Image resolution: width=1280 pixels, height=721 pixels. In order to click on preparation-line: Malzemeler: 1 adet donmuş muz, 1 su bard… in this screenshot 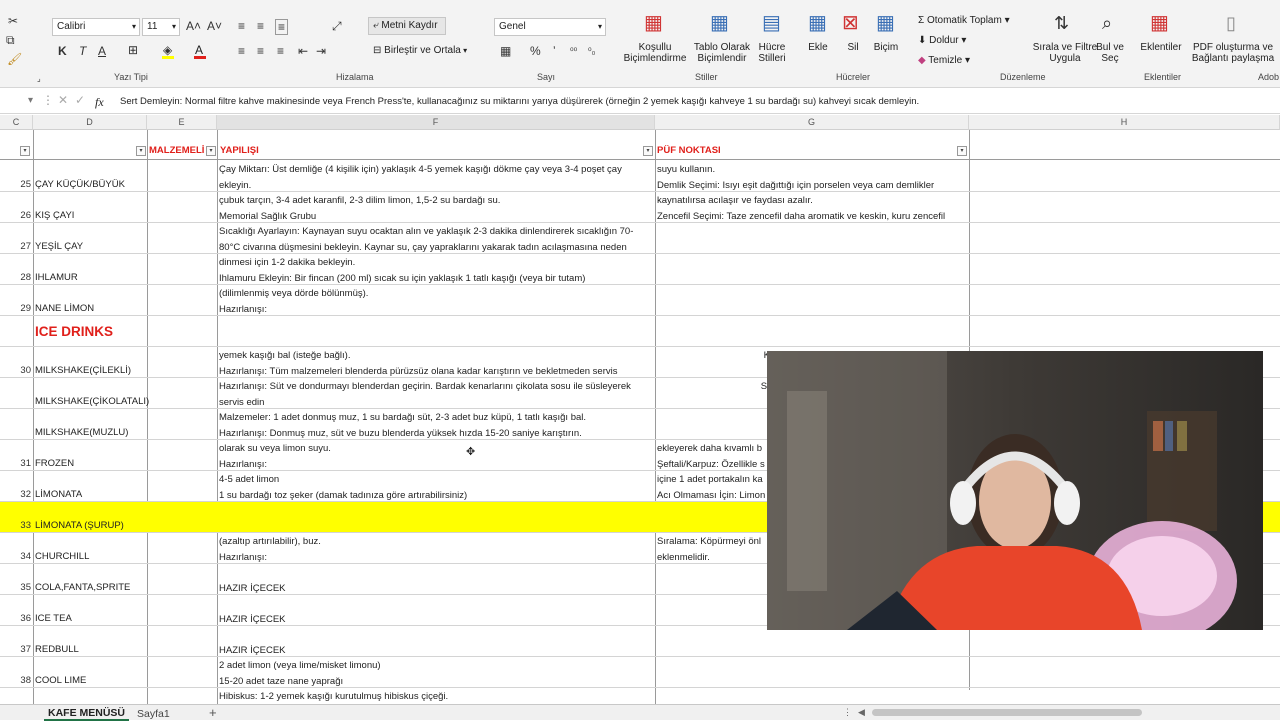, I will do `click(436, 418)`.